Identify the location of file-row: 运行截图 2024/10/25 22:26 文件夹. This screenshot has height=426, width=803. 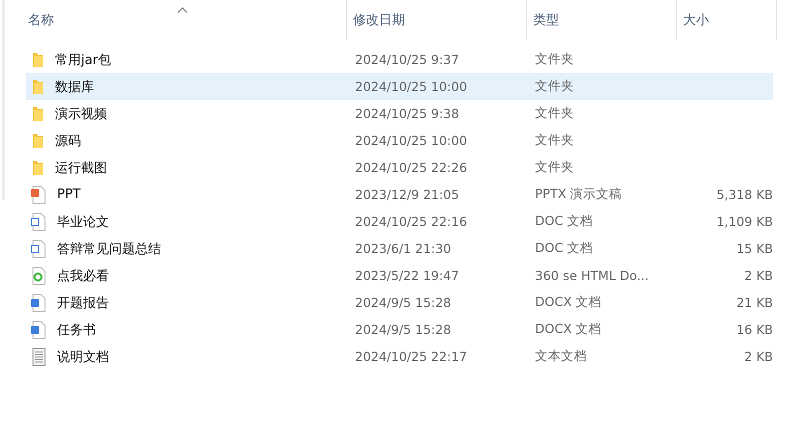
(399, 167).